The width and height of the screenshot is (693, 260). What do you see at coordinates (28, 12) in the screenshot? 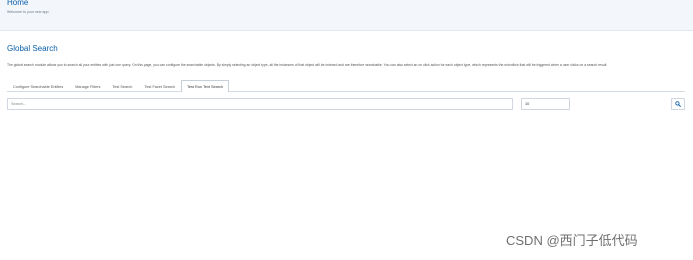
I see `app-subtitle: Welcome to your new app.` at bounding box center [28, 12].